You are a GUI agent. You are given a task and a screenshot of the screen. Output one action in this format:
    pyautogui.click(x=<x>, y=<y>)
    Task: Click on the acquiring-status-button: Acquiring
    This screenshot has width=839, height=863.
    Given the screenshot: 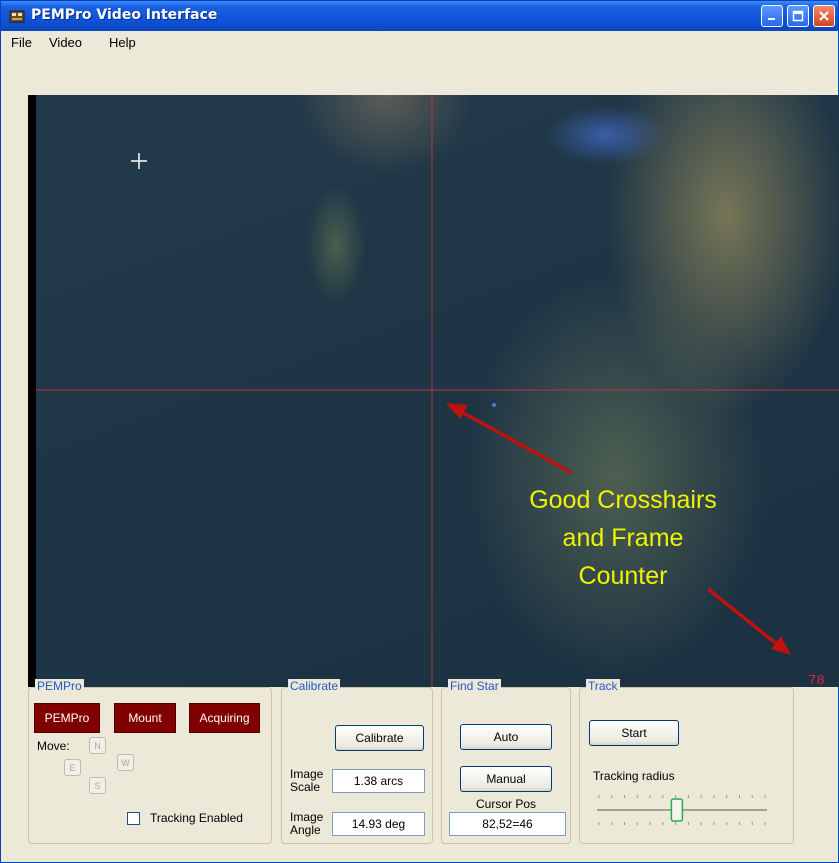 What is the action you would take?
    pyautogui.click(x=224, y=718)
    